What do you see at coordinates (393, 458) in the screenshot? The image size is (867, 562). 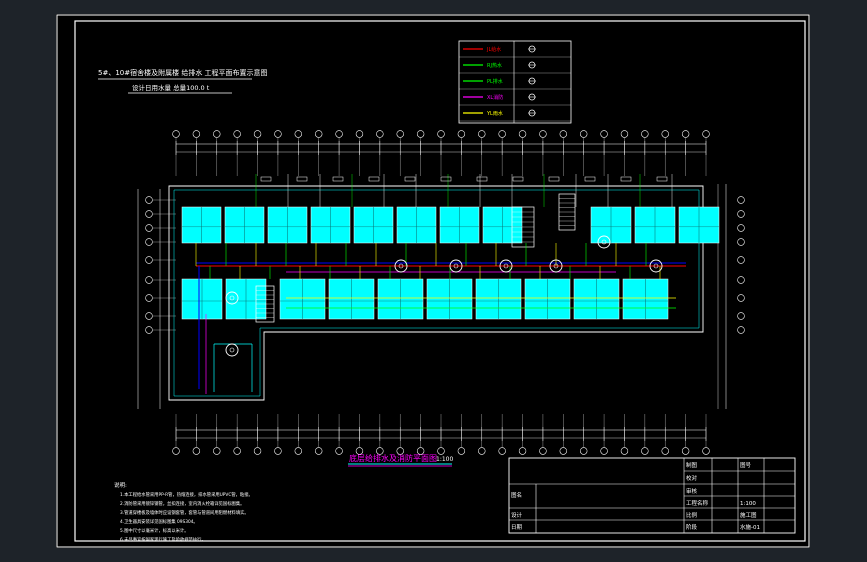 I see `plan-caption: 底层给排水及消防平面图` at bounding box center [393, 458].